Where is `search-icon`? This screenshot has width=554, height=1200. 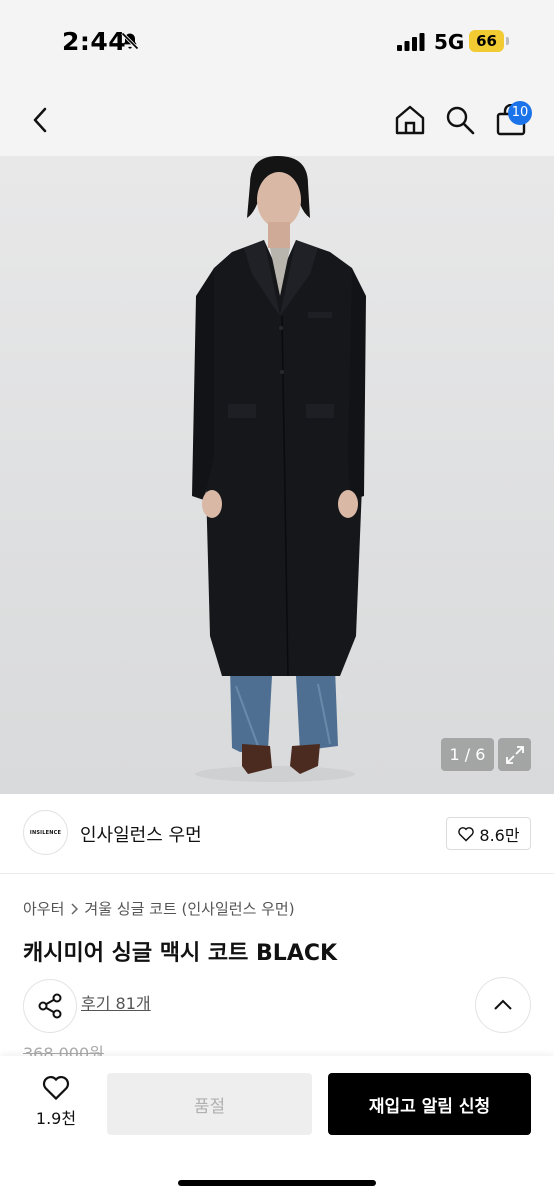 search-icon is located at coordinates (460, 120).